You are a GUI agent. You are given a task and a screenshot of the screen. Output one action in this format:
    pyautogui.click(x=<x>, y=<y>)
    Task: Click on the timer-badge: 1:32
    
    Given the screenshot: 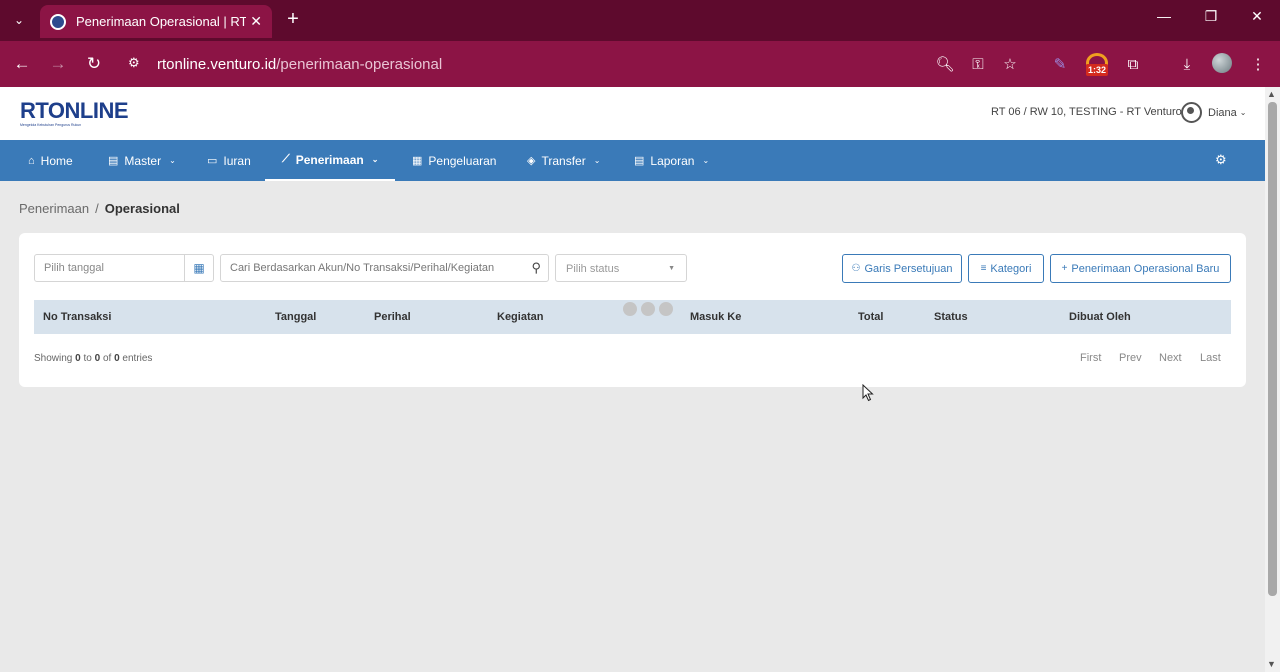 What is the action you would take?
    pyautogui.click(x=1097, y=70)
    